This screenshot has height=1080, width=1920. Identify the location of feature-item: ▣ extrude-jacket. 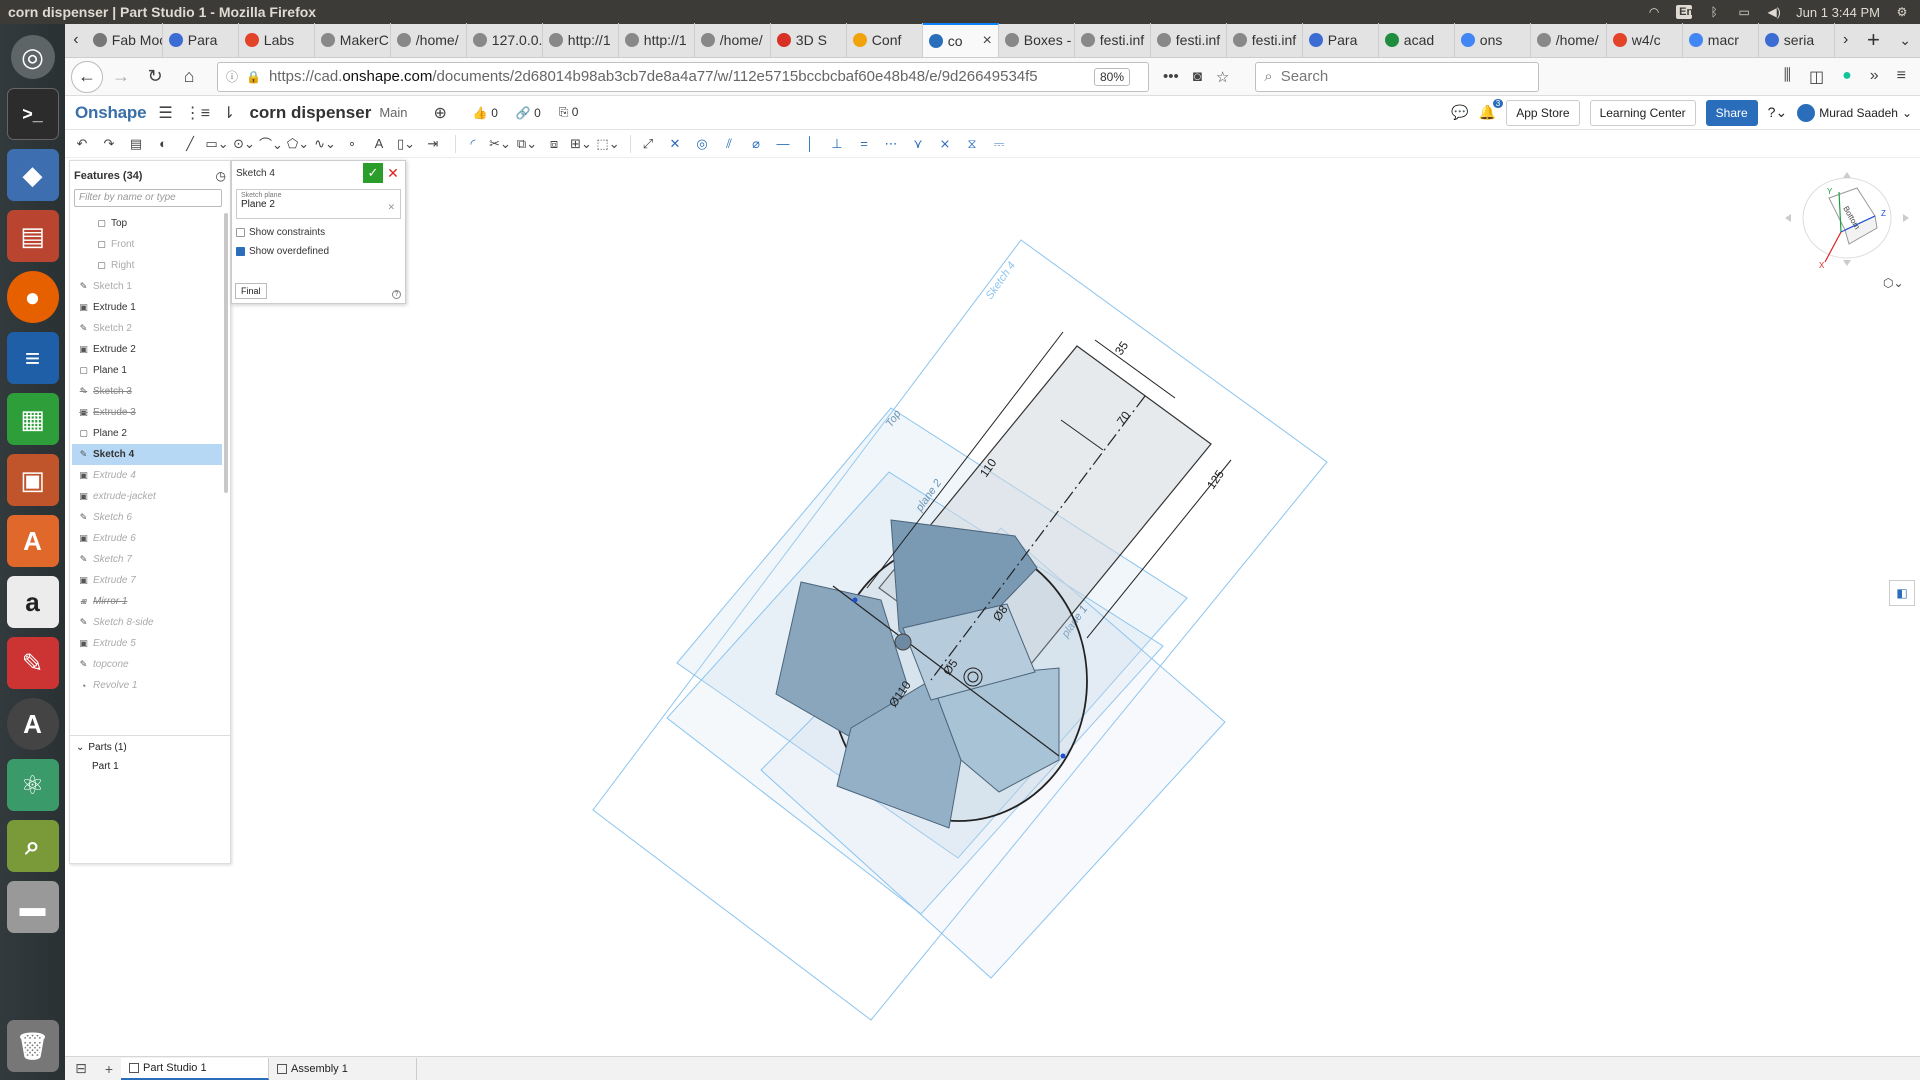
(147, 496).